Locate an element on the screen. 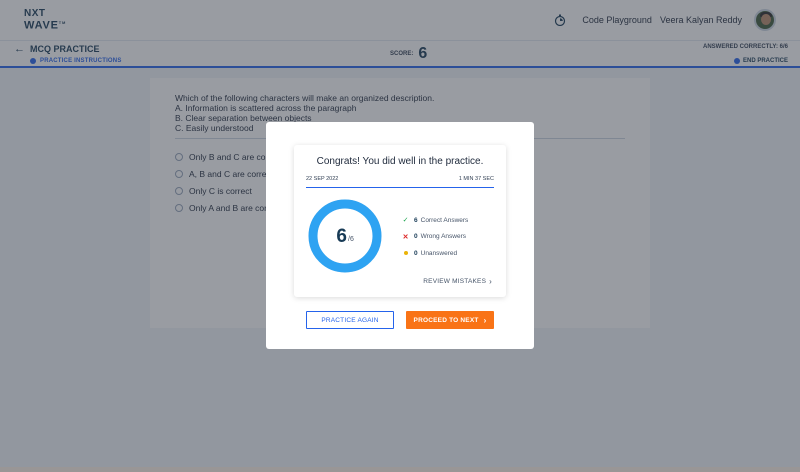  score-ring: 6 /6 is located at coordinates (345, 236).